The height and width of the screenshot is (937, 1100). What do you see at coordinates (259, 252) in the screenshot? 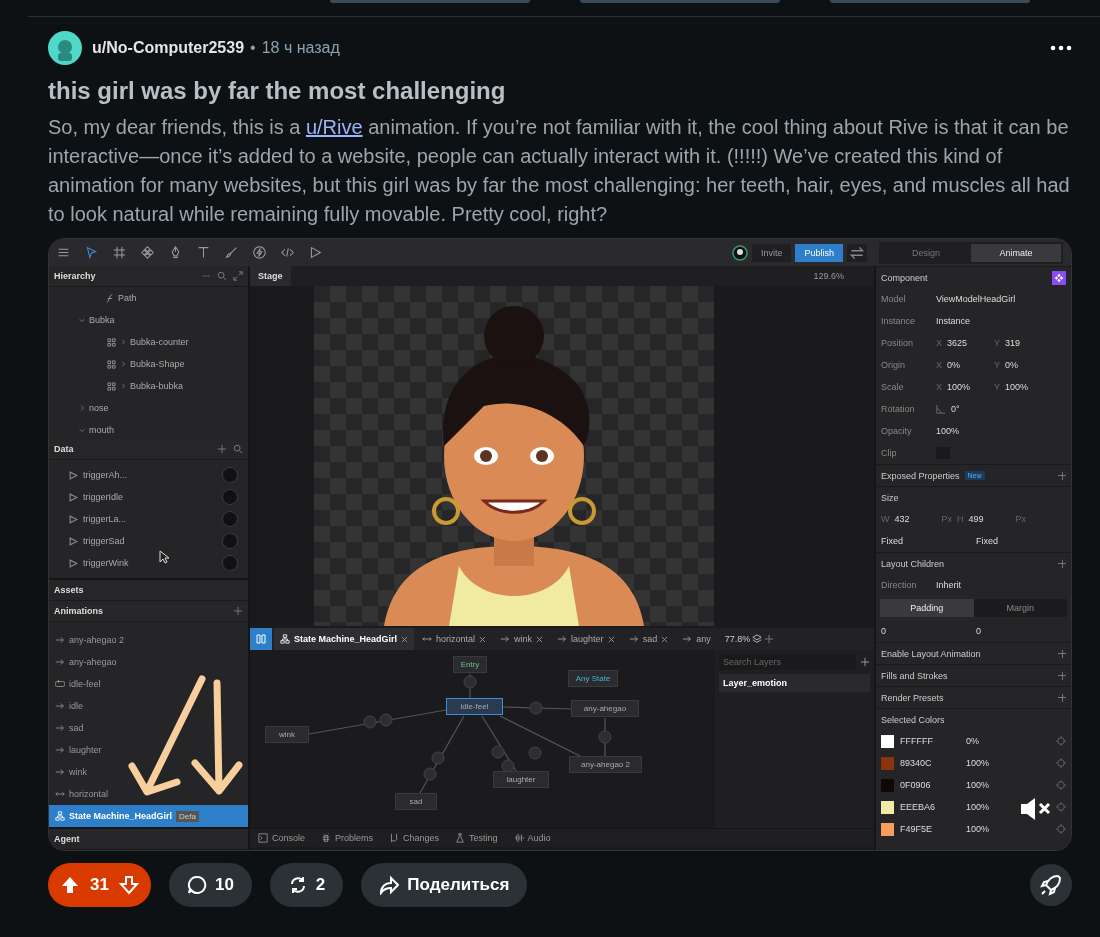
I see `bolt-tool-icon` at bounding box center [259, 252].